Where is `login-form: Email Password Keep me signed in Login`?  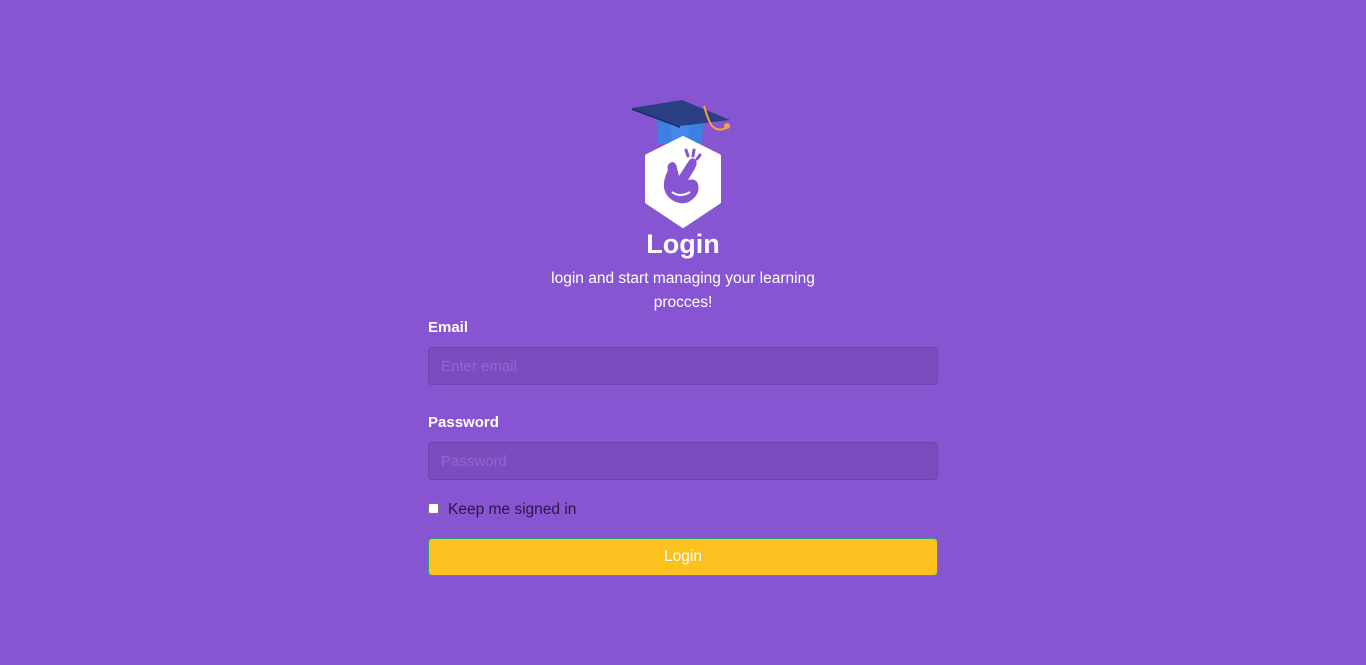
login-form: Email Password Keep me signed in Login is located at coordinates (683, 447).